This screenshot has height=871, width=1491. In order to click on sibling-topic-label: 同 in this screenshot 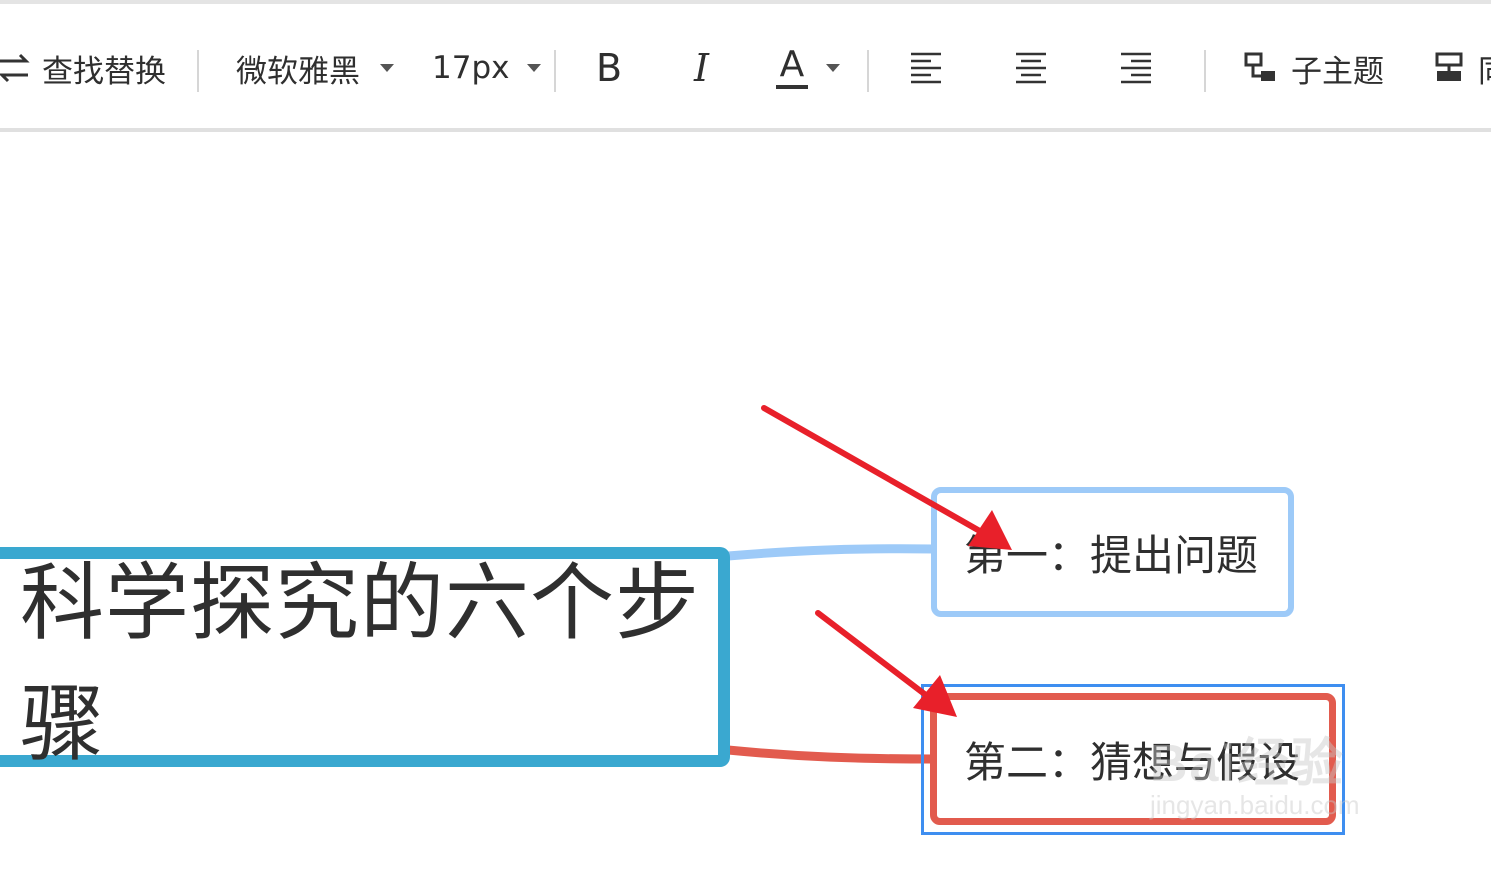, I will do `click(1484, 68)`.